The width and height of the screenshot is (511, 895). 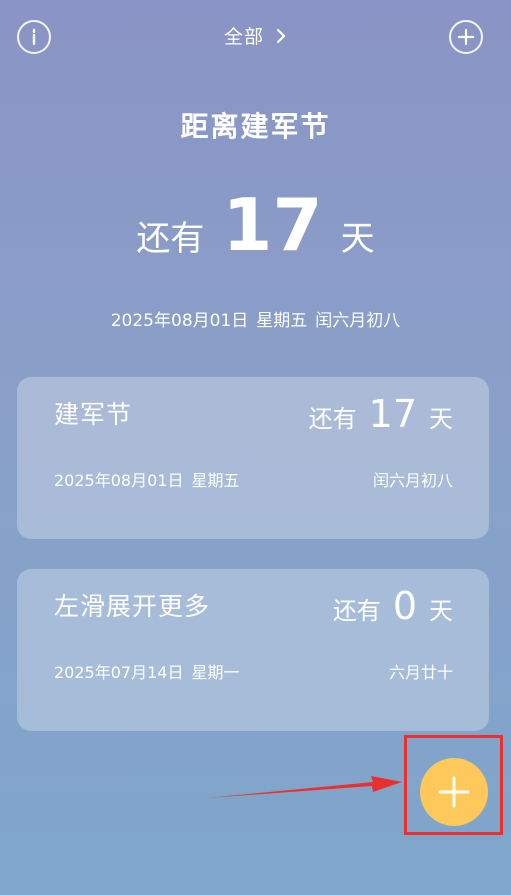 I want to click on hero-countdown: 还有 17 天, so click(x=255, y=225).